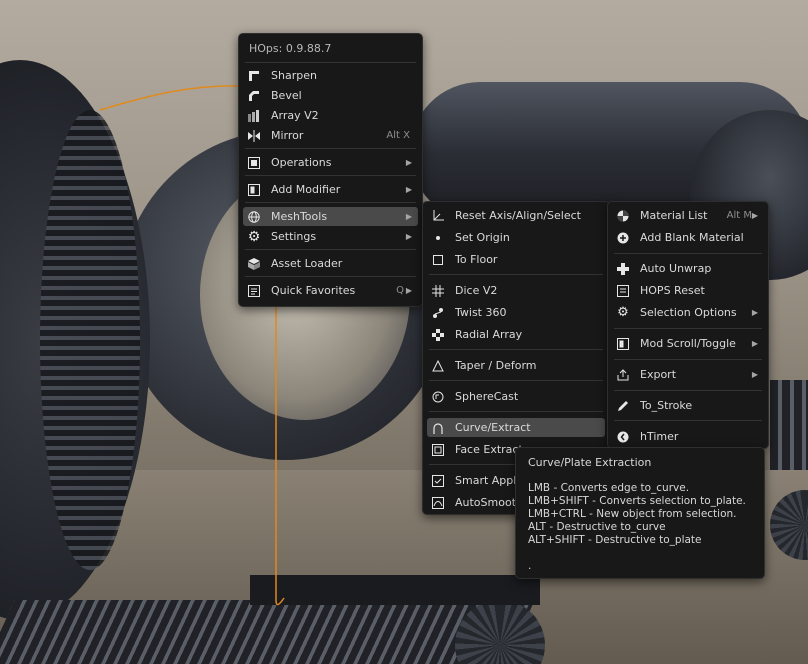  Describe the element at coordinates (330, 115) in the screenshot. I see `menu-item-array-v2: Array V2` at that location.